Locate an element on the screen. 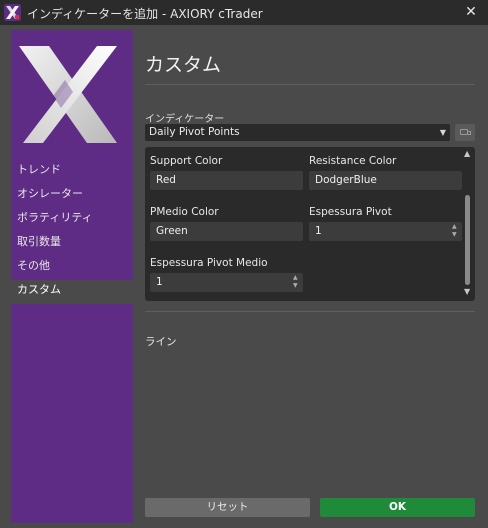 Image resolution: width=488 pixels, height=528 pixels. espessura-pivot-medio-stepper: 1 ▲ ▼ is located at coordinates (226, 282).